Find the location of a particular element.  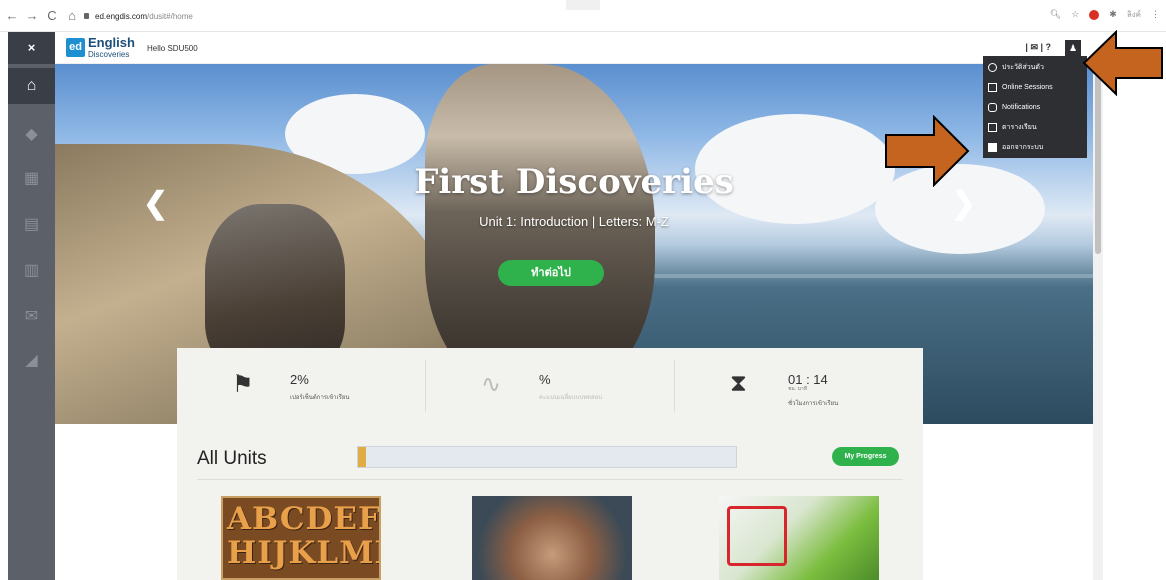

alphabet-blocks-image: ABCDEFGHIJKLMN is located at coordinates (304, 536).